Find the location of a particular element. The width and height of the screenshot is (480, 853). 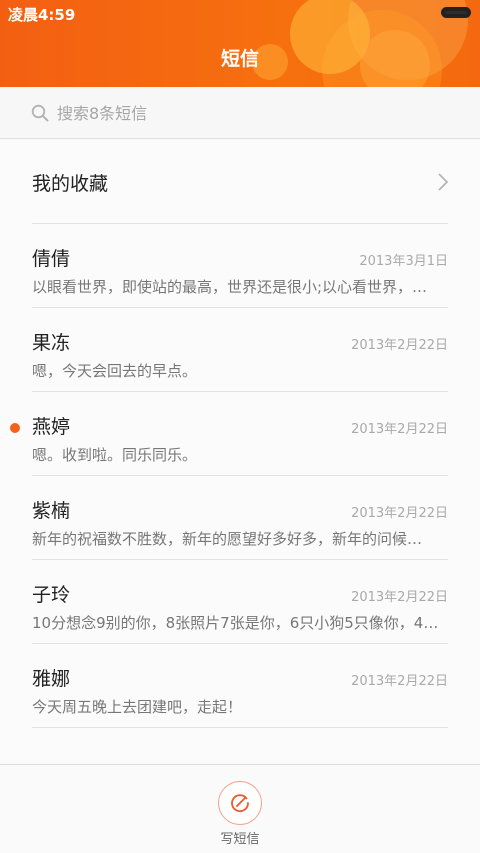

favorites-label: 我的收藏 is located at coordinates (70, 184).